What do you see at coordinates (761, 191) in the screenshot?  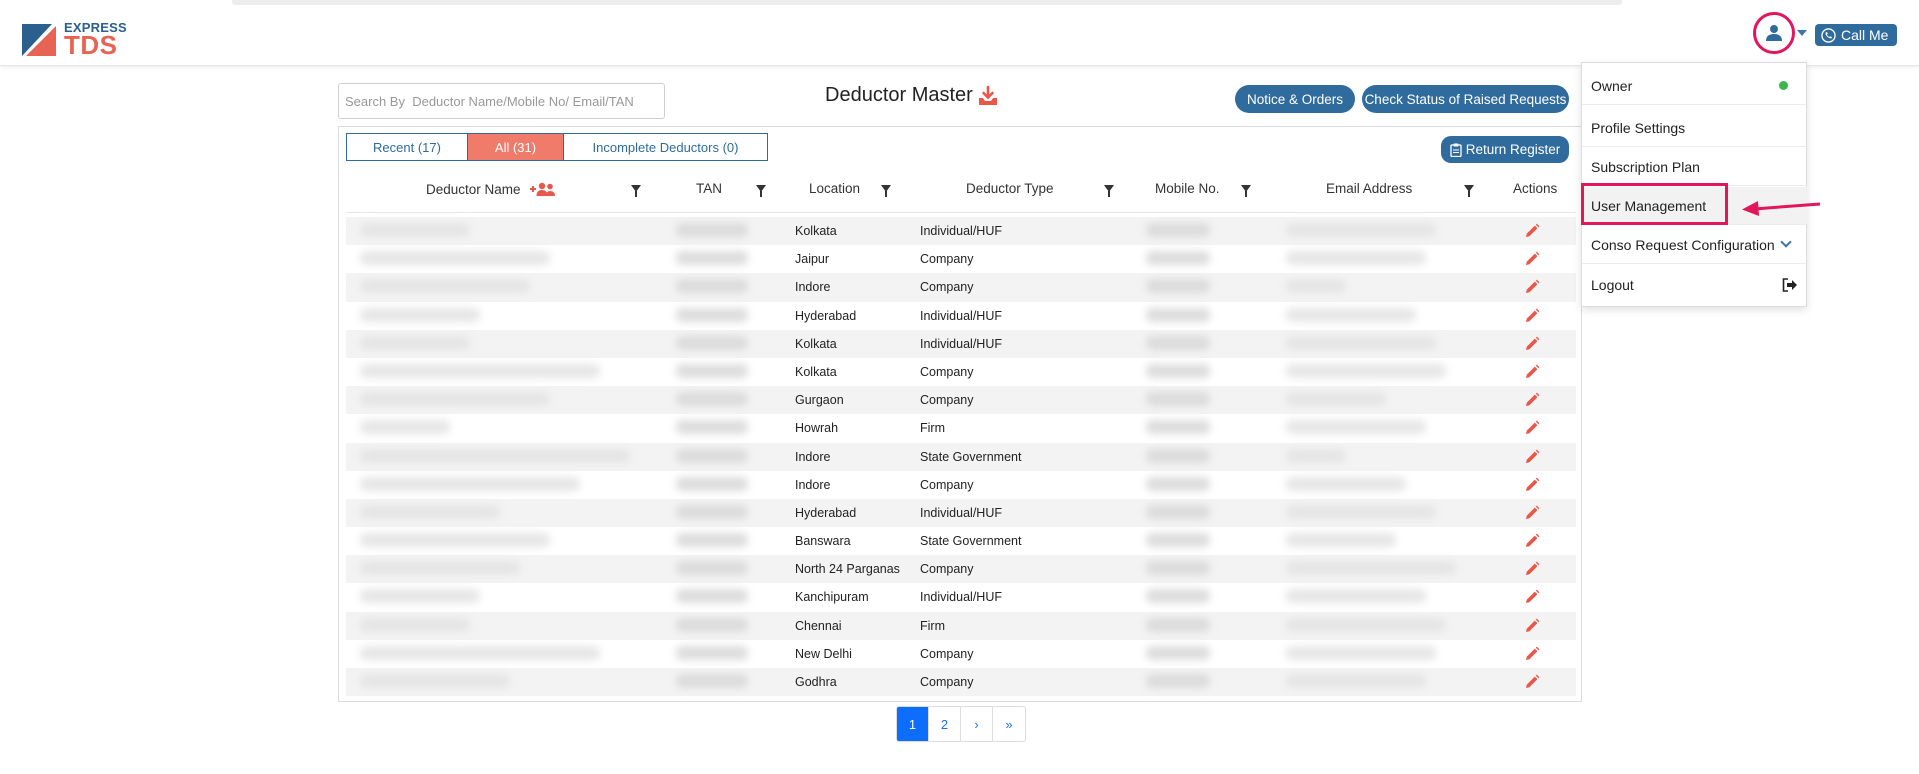 I see `filter-tan-icon` at bounding box center [761, 191].